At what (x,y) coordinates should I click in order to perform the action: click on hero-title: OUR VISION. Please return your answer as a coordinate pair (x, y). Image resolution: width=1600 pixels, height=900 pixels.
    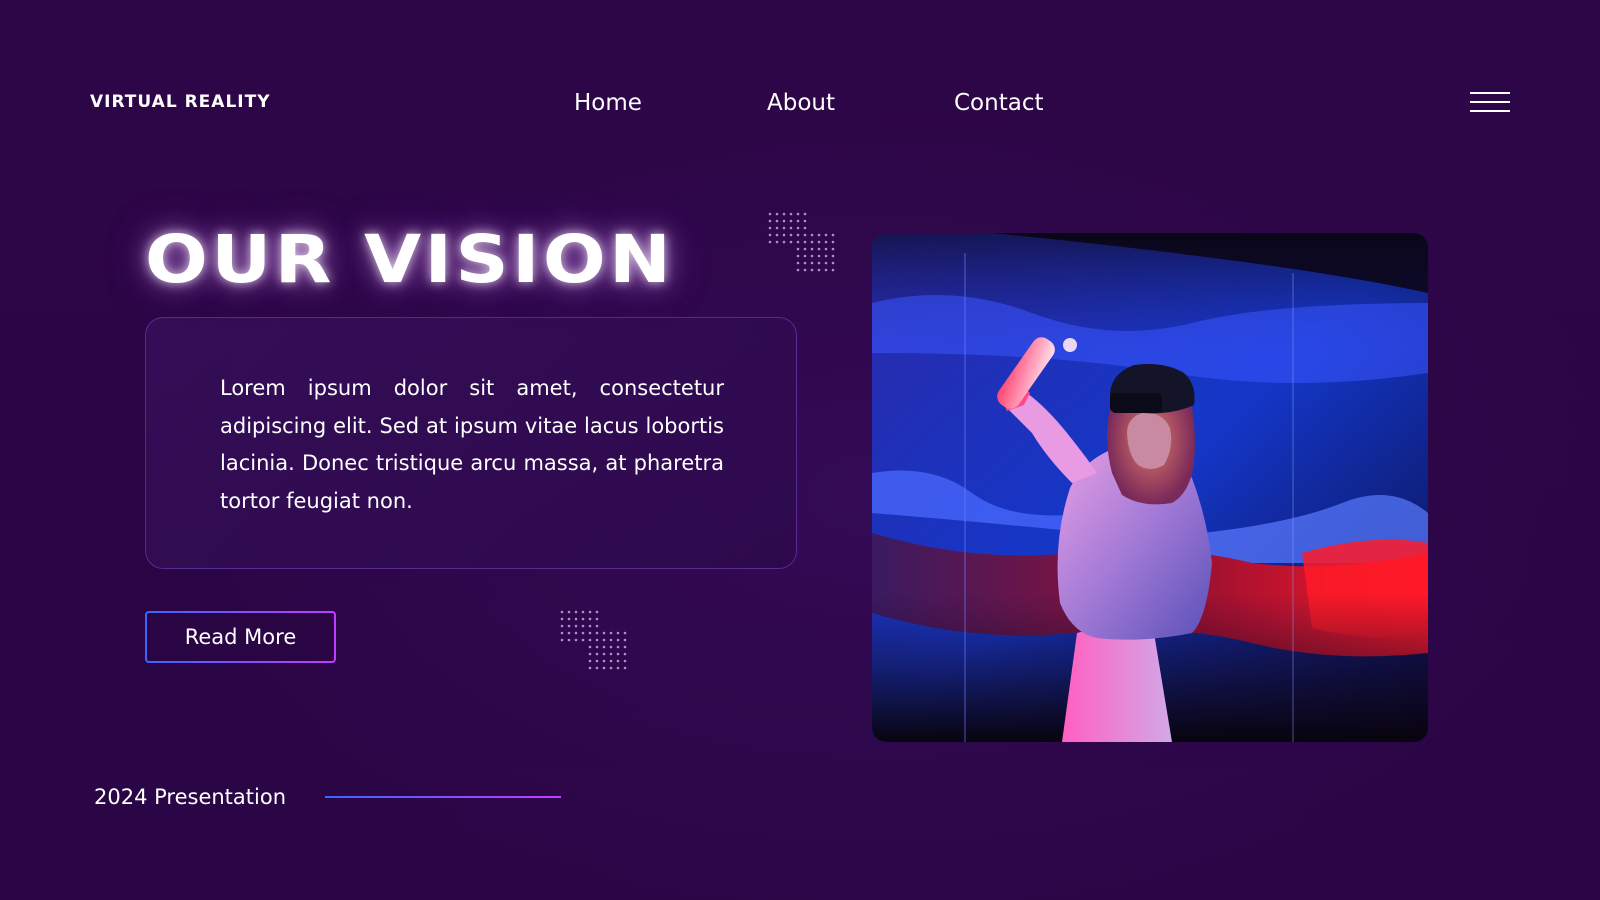
    Looking at the image, I should click on (410, 259).